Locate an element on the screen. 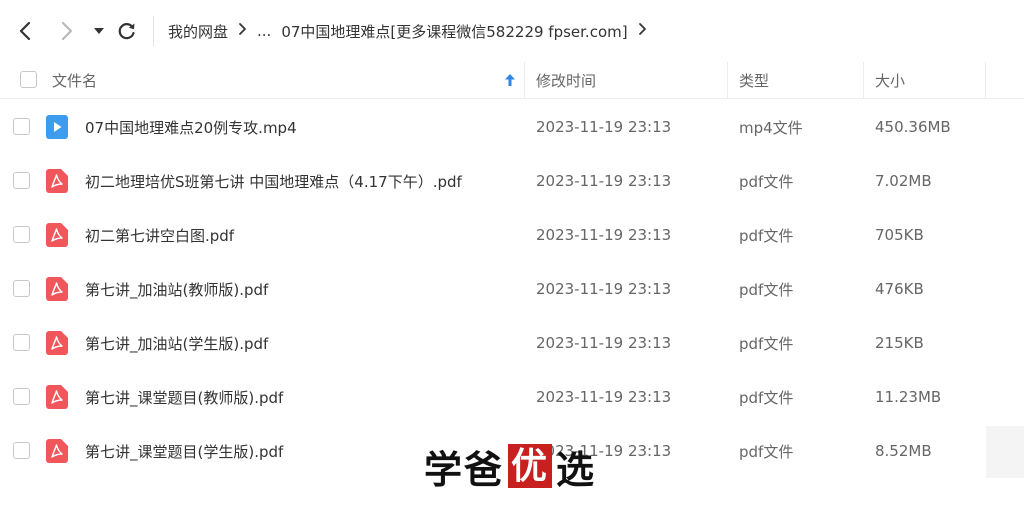  file-name: 第七讲_课堂题目(教师版).pdf is located at coordinates (184, 397).